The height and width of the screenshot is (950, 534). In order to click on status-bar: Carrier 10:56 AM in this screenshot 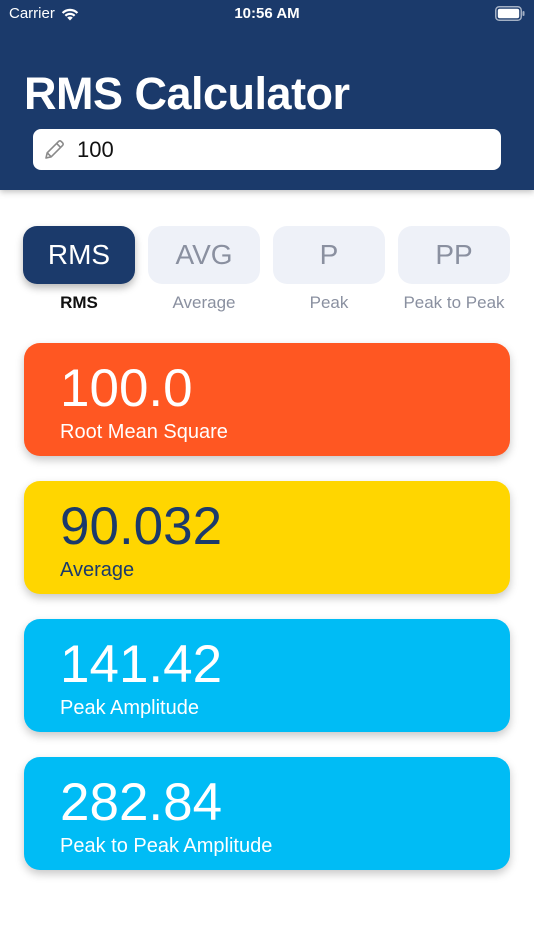, I will do `click(267, 15)`.